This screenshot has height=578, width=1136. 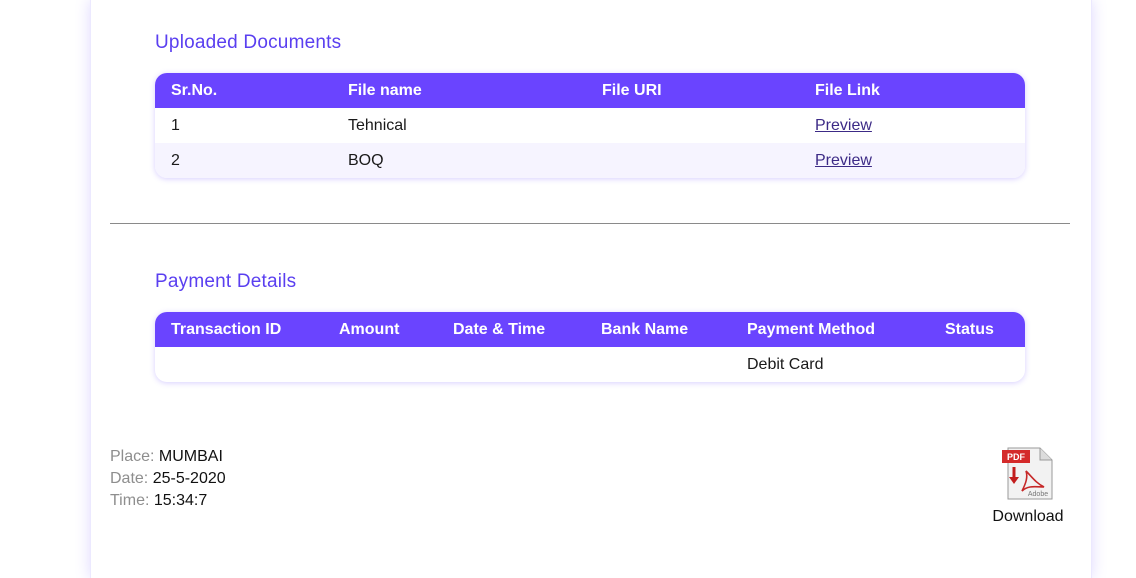 What do you see at coordinates (129, 478) in the screenshot?
I see `date-label: Date:` at bounding box center [129, 478].